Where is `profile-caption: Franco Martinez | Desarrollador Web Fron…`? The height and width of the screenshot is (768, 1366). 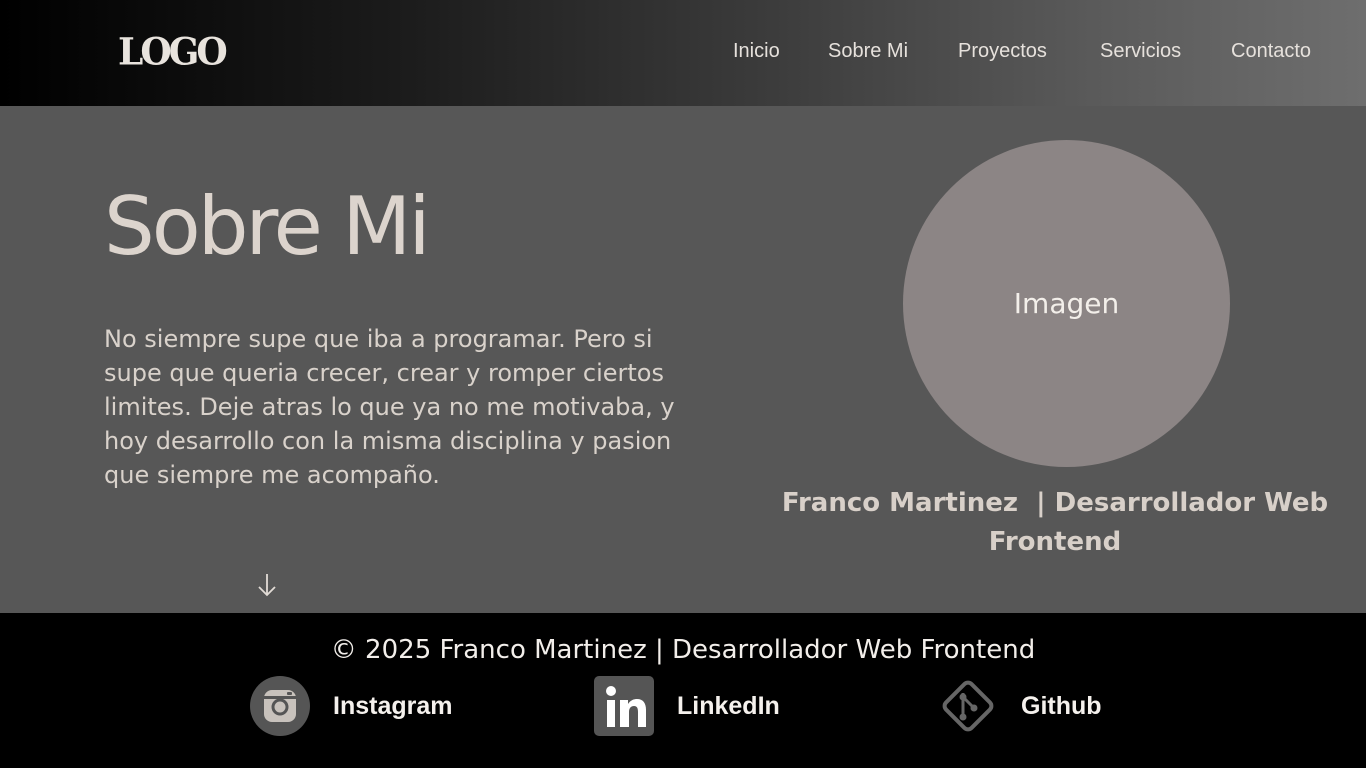
profile-caption: Franco Martinez | Desarrollador Web Fron… is located at coordinates (1059, 522).